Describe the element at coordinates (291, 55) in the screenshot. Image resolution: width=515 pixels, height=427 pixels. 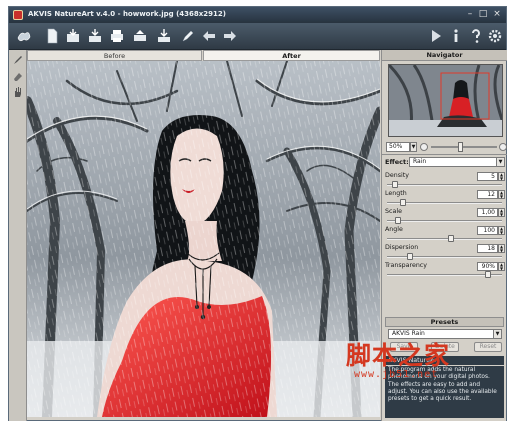
I see `tab-after: After` at that location.